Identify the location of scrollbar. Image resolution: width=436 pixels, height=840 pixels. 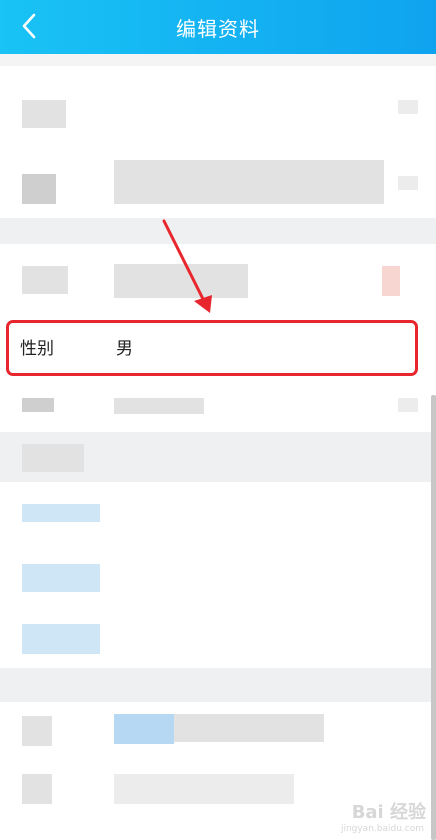
(433, 617).